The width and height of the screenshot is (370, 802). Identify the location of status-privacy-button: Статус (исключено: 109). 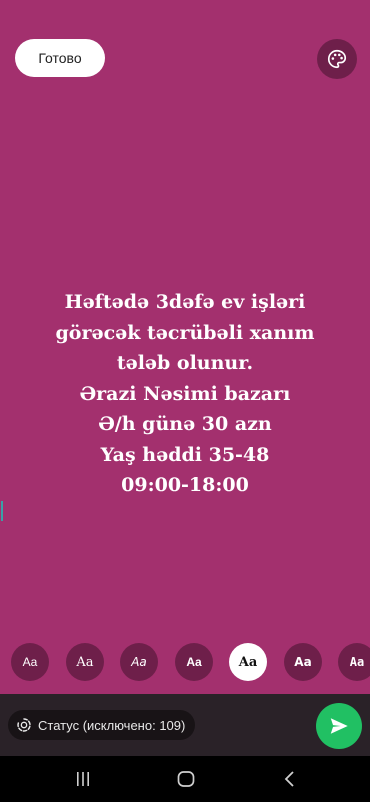
(102, 725).